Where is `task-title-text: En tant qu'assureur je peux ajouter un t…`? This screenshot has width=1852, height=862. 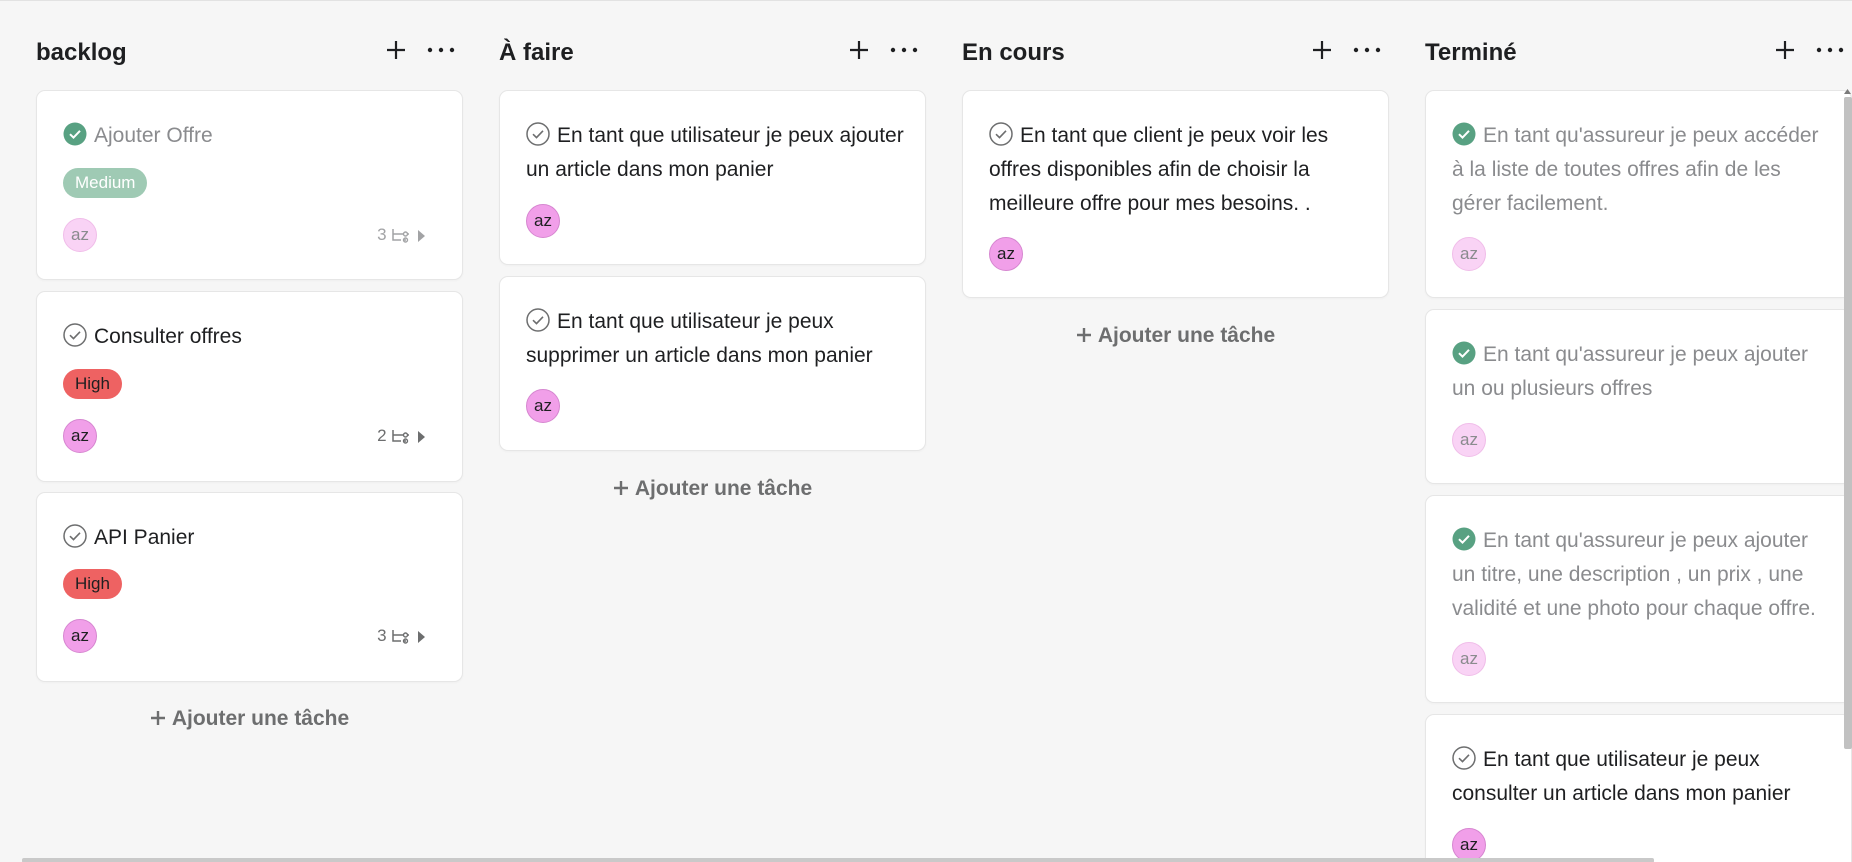 task-title-text: En tant qu'assureur je peux ajouter un t… is located at coordinates (1634, 574).